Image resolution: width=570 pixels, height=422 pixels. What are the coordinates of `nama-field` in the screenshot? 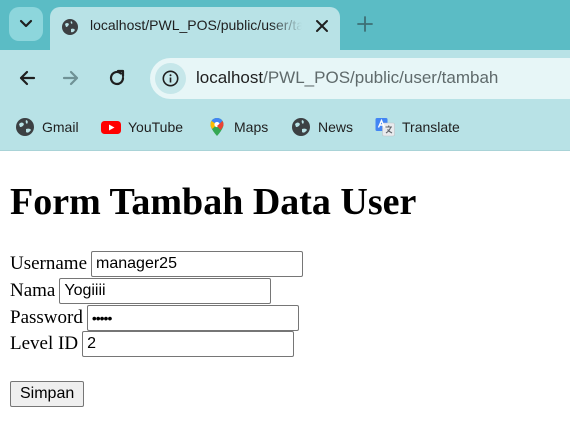 It's located at (165, 291).